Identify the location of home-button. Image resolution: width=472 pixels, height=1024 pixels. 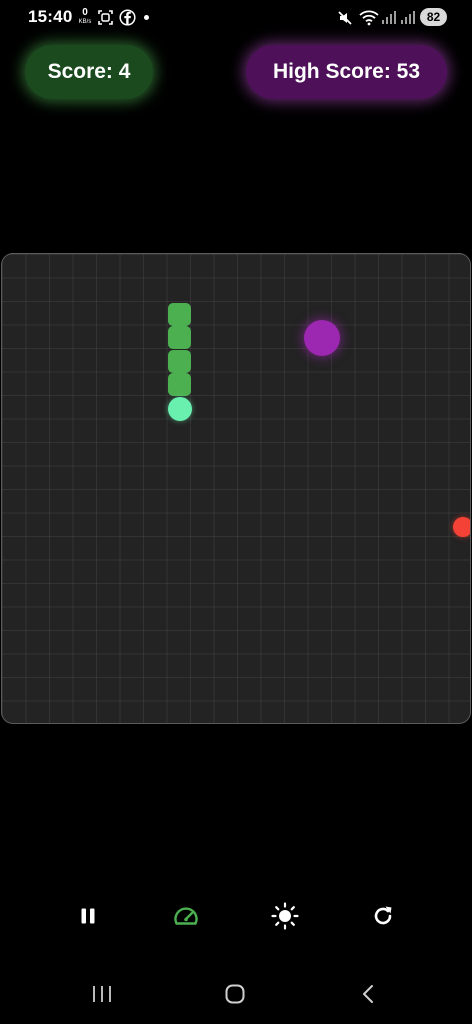
(235, 994).